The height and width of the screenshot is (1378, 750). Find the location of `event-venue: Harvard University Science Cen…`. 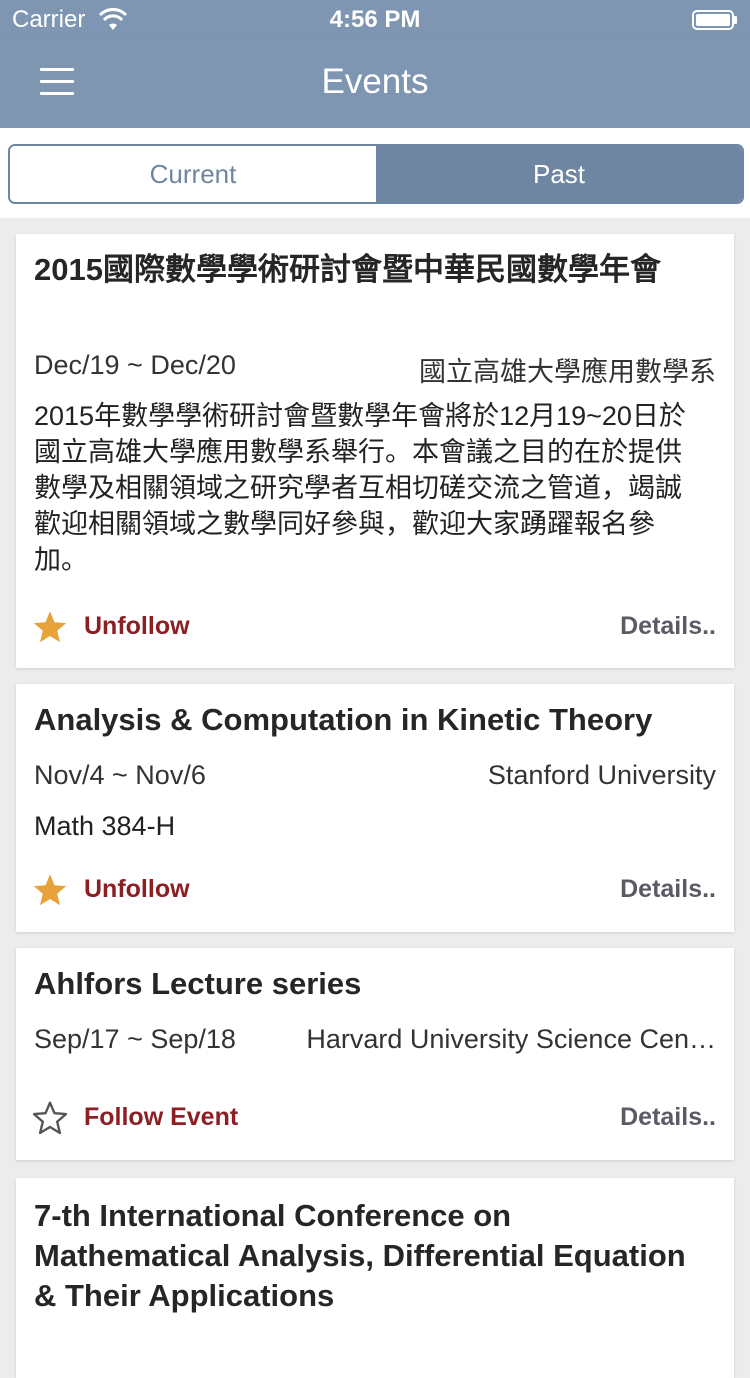

event-venue: Harvard University Science Cen… is located at coordinates (511, 1039).